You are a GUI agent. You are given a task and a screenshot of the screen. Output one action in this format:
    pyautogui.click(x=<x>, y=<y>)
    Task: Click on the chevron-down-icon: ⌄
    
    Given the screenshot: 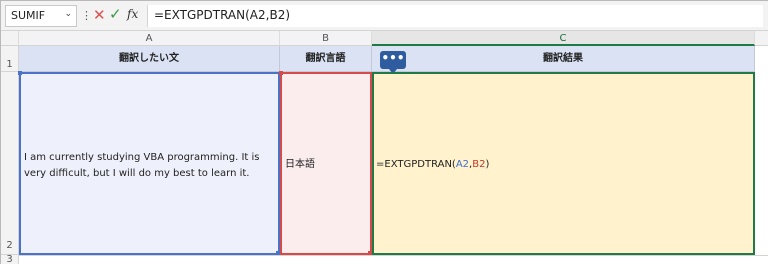 What is the action you would take?
    pyautogui.click(x=68, y=14)
    